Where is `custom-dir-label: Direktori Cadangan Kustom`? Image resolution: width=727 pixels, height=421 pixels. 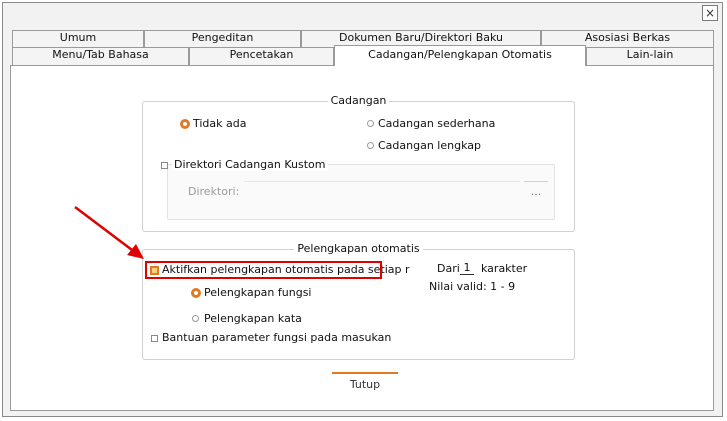 custom-dir-label: Direktori Cadangan Kustom is located at coordinates (250, 164).